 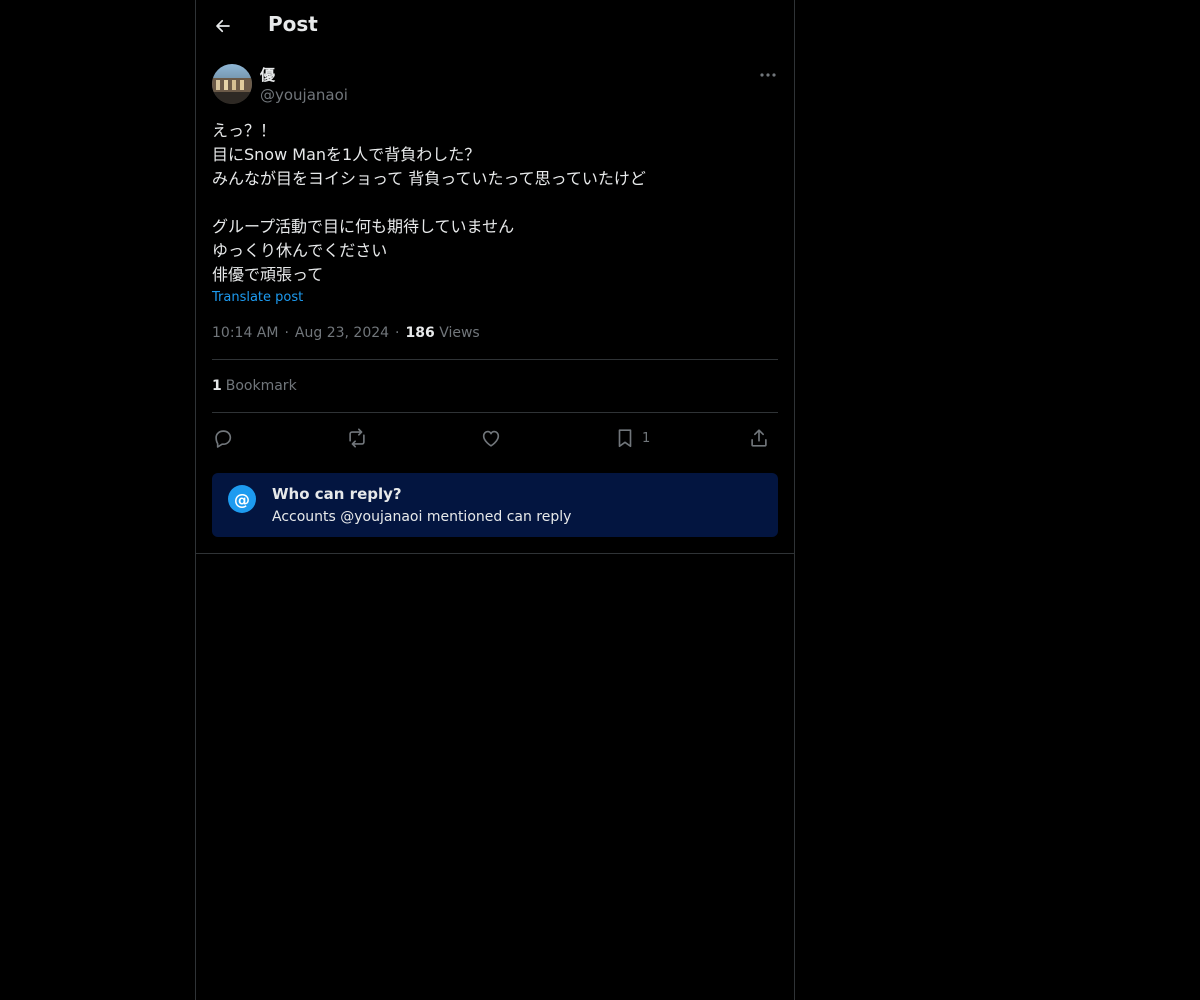 What do you see at coordinates (257, 297) in the screenshot?
I see `translate-post-link: Translate post` at bounding box center [257, 297].